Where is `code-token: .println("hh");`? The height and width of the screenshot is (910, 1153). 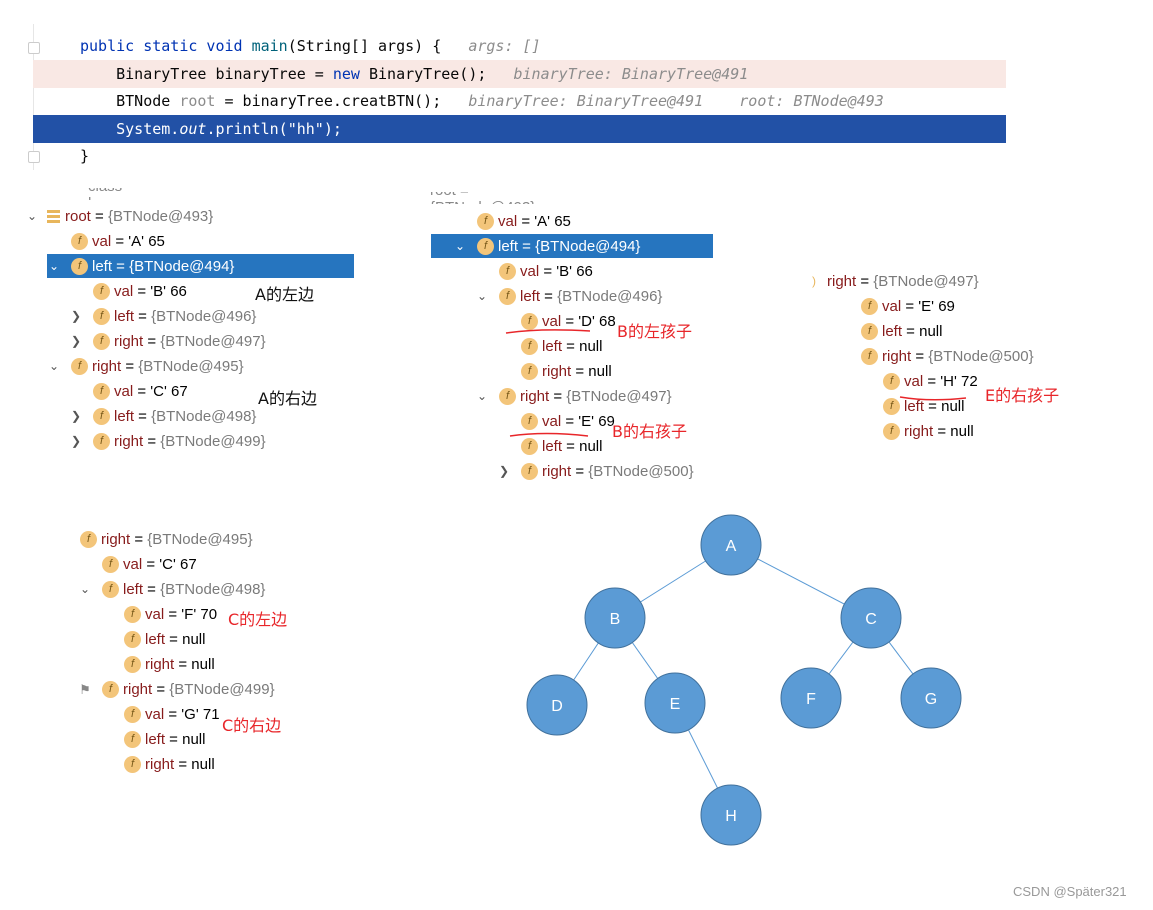
code-token: .println("hh"); is located at coordinates (274, 129).